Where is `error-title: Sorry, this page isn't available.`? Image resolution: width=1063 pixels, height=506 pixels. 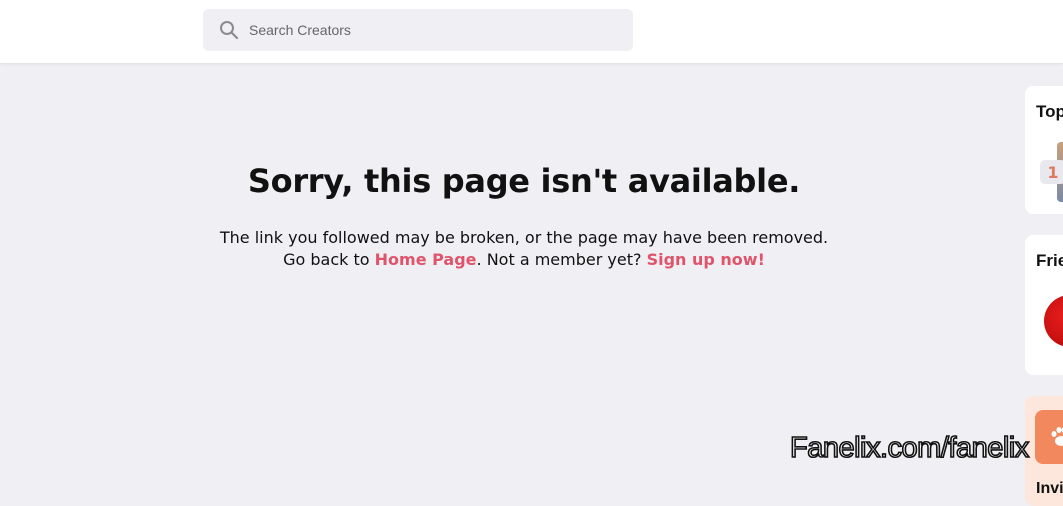 error-title: Sorry, this page isn't available. is located at coordinates (524, 181).